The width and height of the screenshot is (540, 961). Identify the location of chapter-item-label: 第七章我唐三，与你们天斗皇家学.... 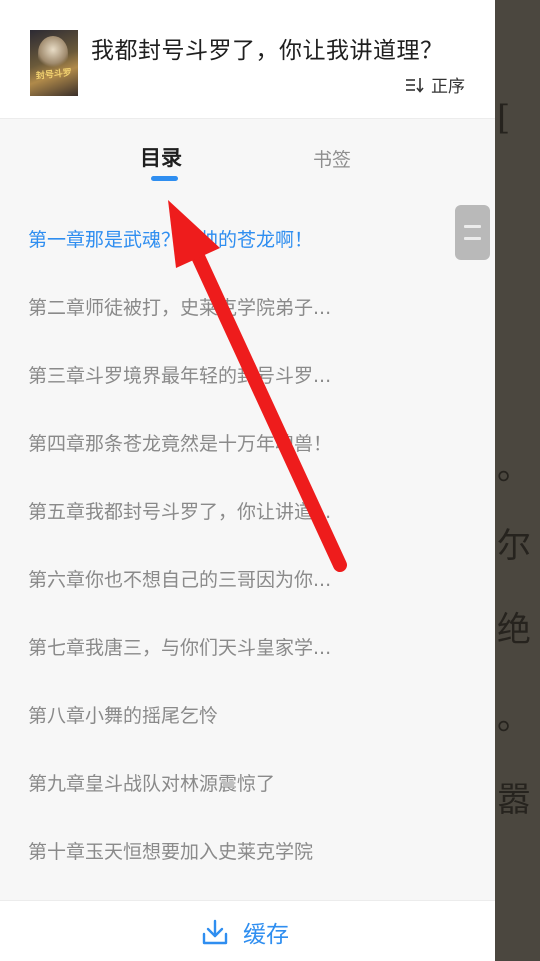
(180, 648).